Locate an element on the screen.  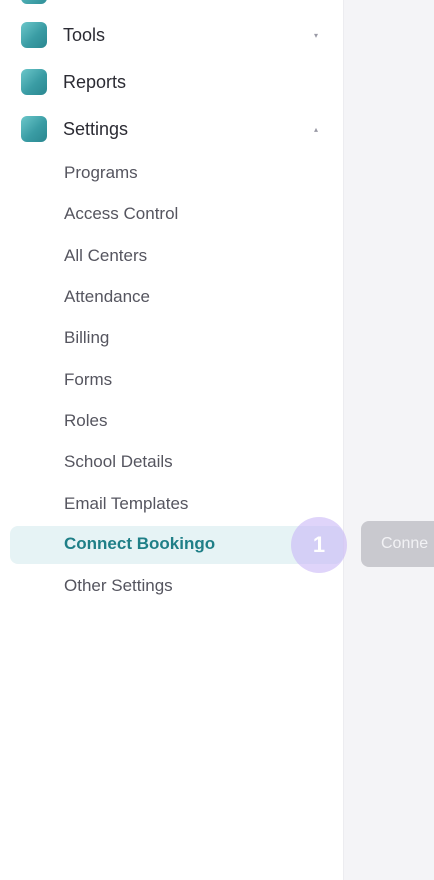
settings-item-label: Programs is located at coordinates (101, 172).